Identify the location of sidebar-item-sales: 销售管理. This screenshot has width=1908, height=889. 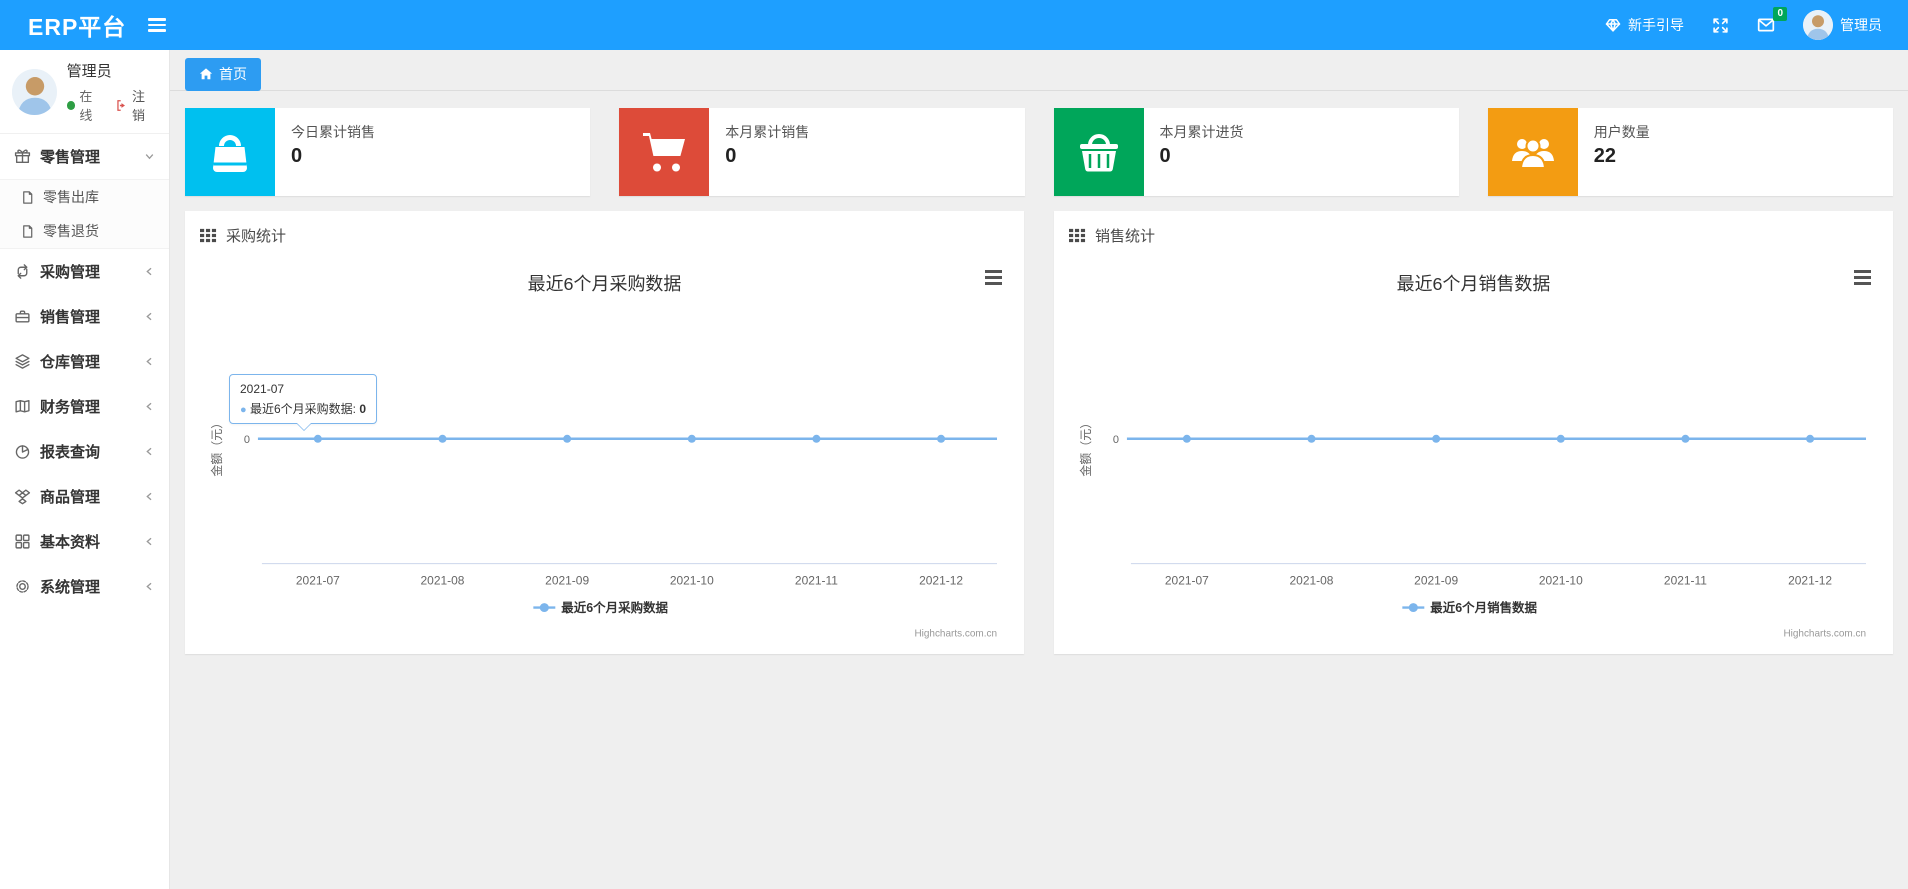
(84, 316).